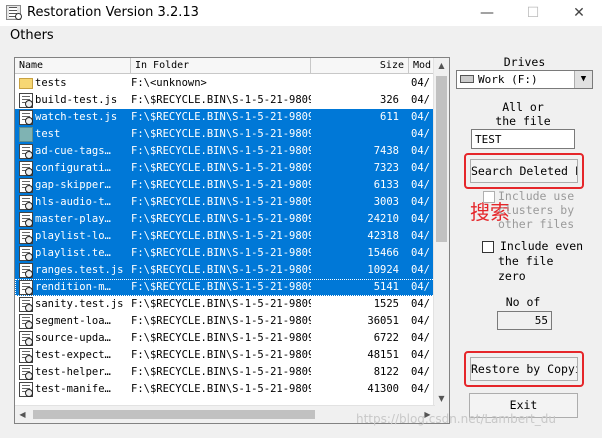 The width and height of the screenshot is (602, 438). Describe the element at coordinates (79, 270) in the screenshot. I see `row-name: ranges.test.js` at that location.